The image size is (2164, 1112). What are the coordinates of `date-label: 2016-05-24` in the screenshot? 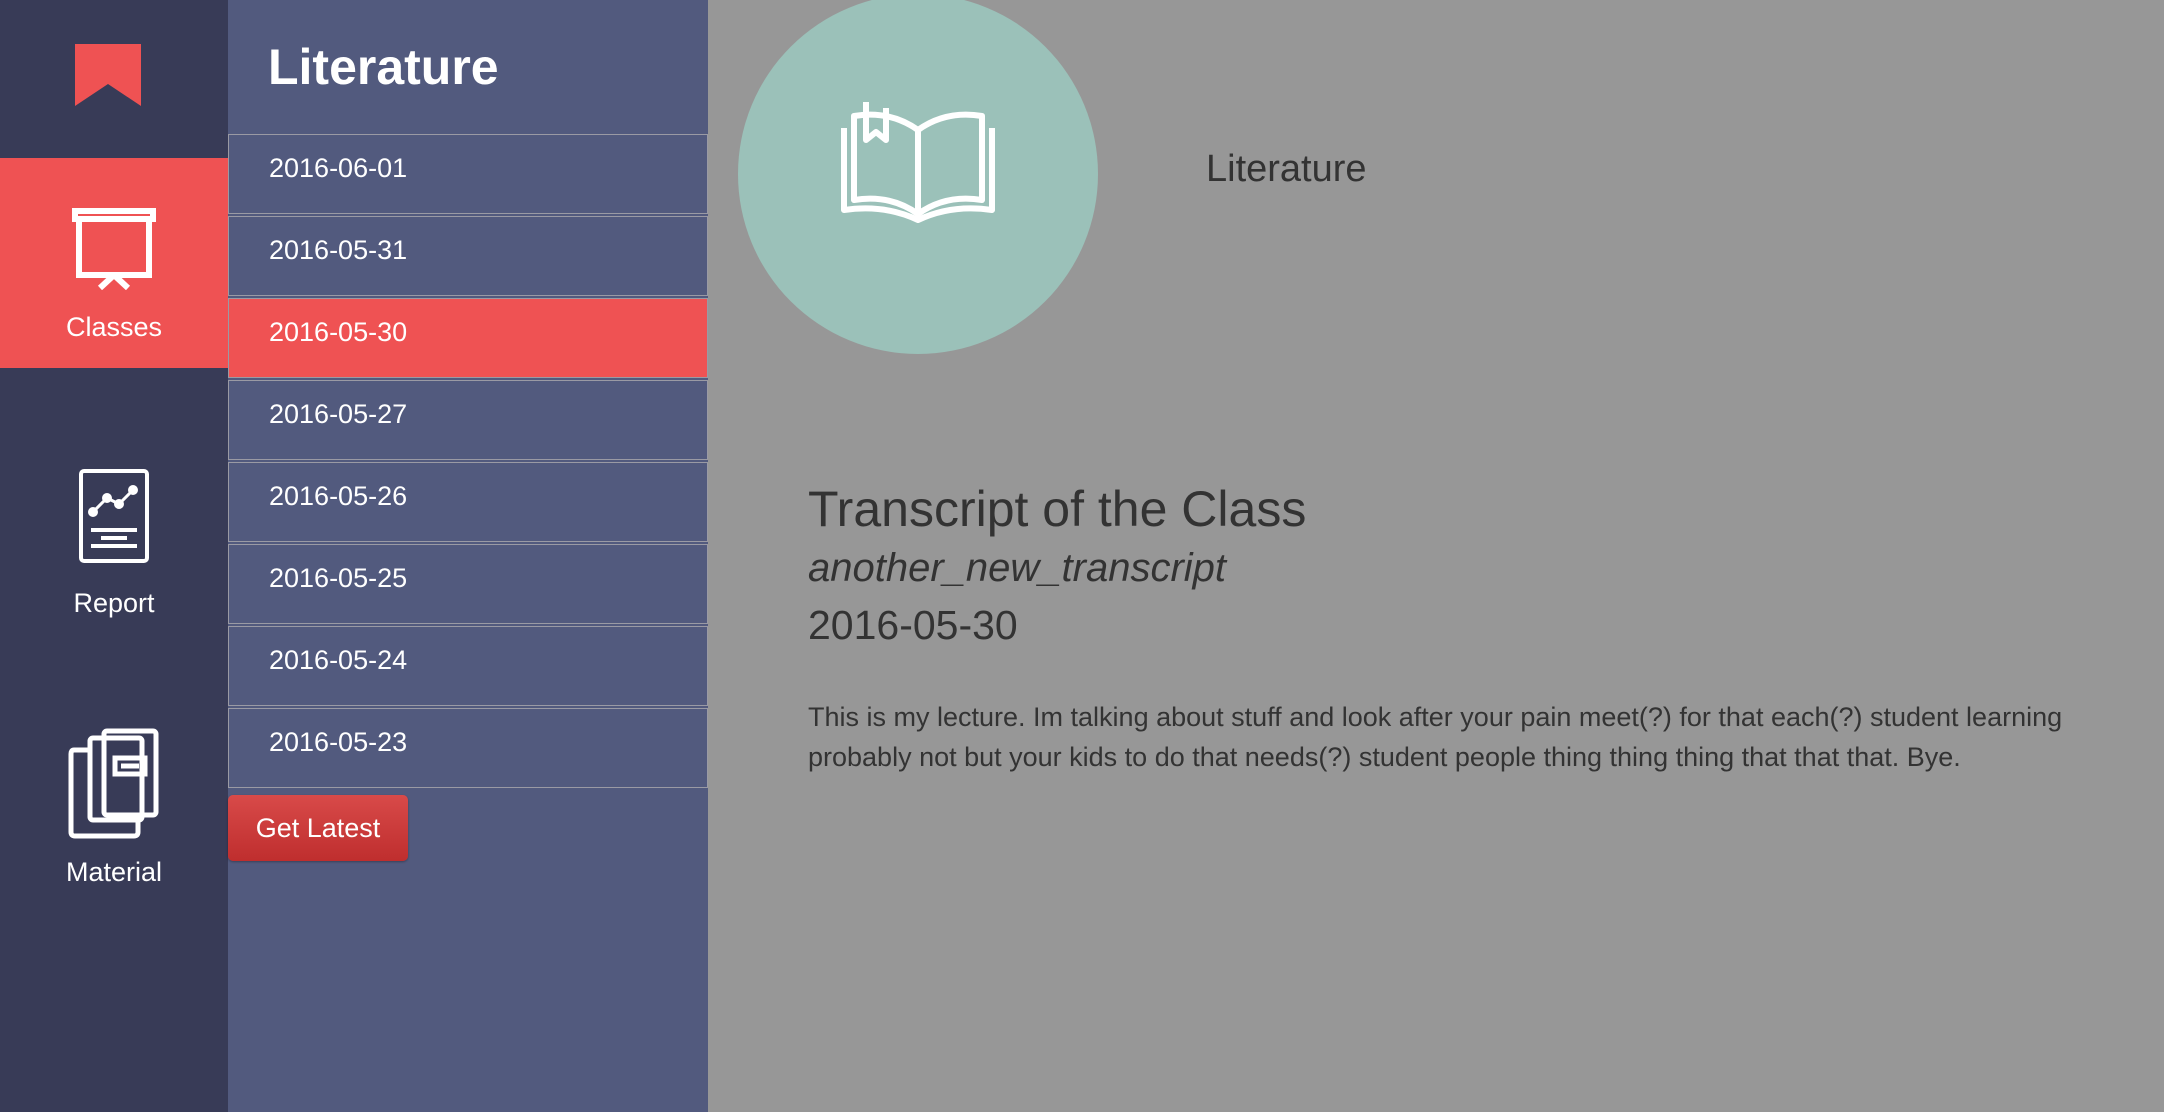 It's located at (338, 660).